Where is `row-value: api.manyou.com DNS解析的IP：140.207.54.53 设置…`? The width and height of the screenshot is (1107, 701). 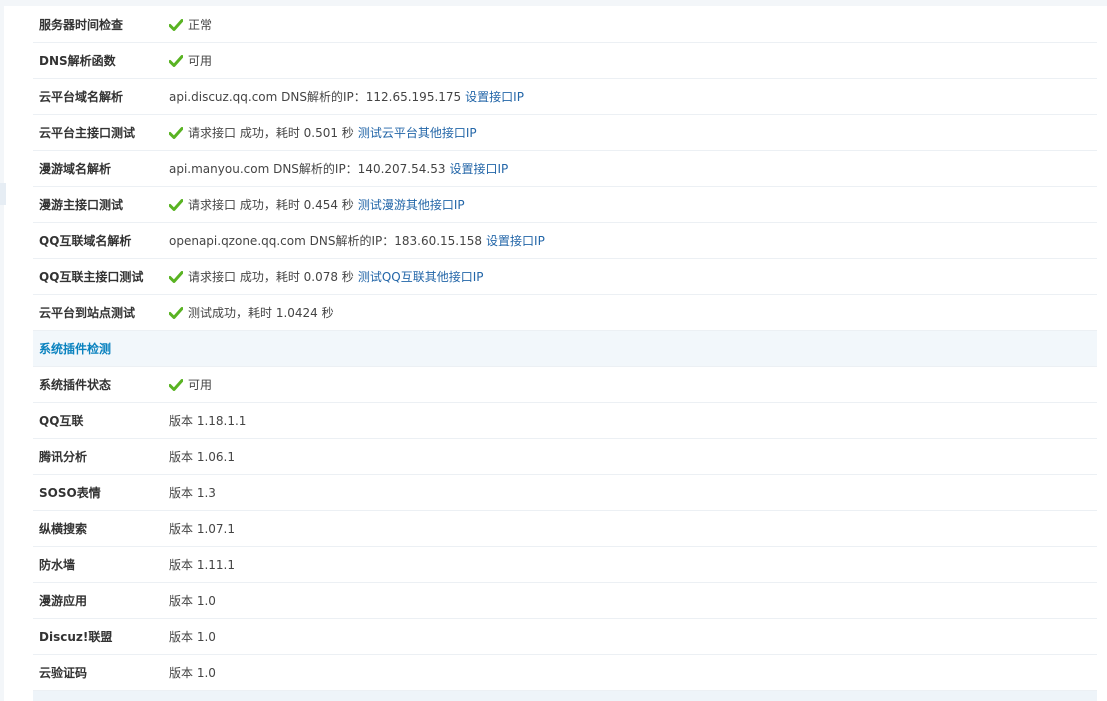
row-value: api.manyou.com DNS解析的IP：140.207.54.53 设置… is located at coordinates (338, 168).